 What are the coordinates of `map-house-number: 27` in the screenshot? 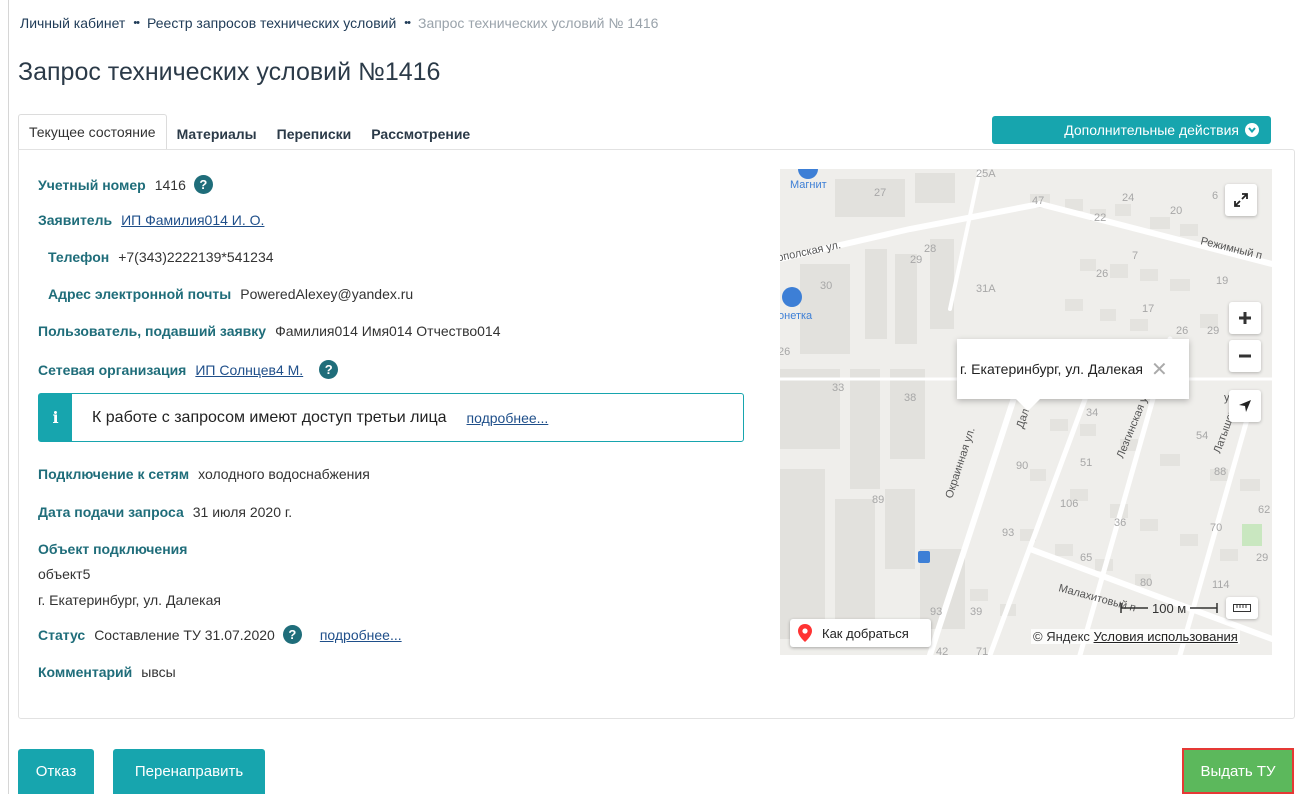 It's located at (880, 193).